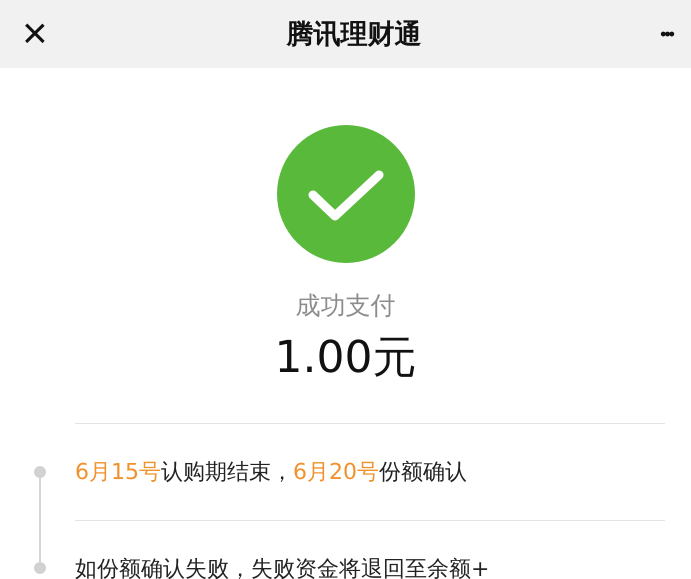 The width and height of the screenshot is (691, 579). I want to click on timeline-text: 6月15号认购期结束，6月20号份额确认, so click(271, 473).